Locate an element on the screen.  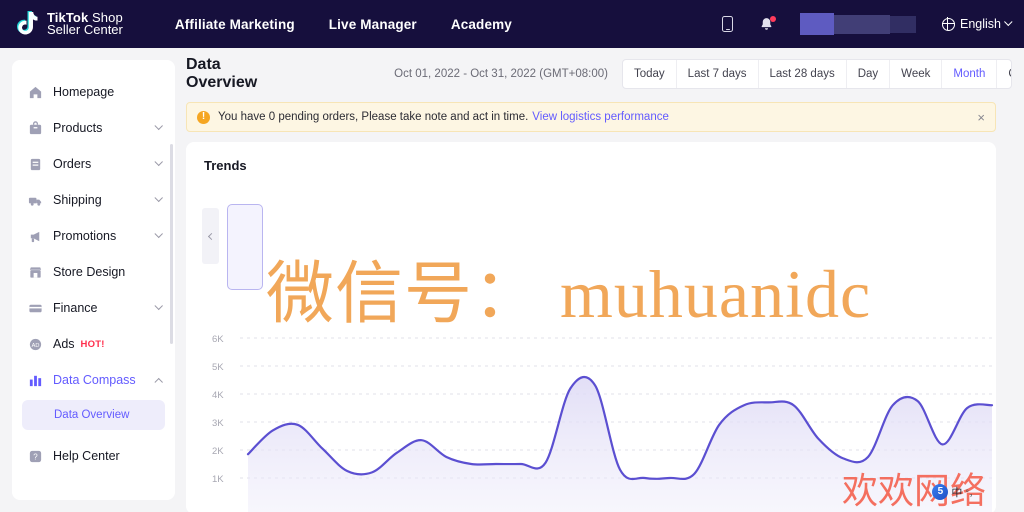
sidebar-item-data-compass: Data Compass is located at coordinates (93, 380).